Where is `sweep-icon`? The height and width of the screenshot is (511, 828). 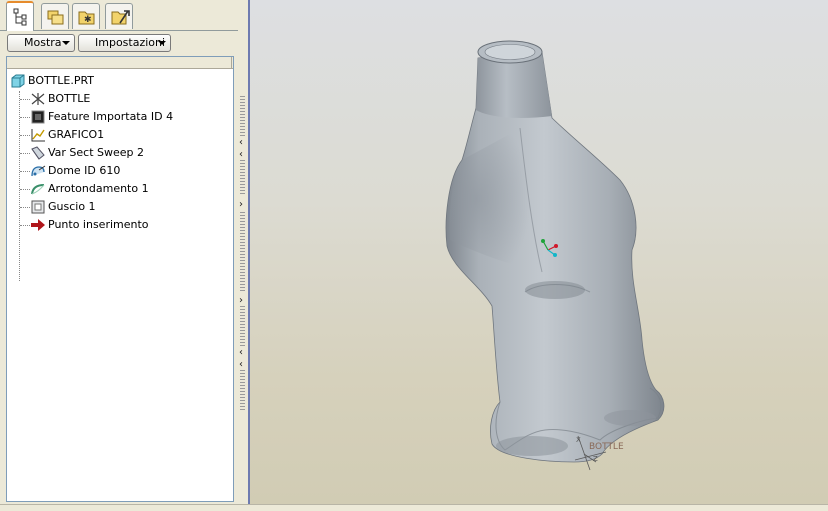 sweep-icon is located at coordinates (38, 153).